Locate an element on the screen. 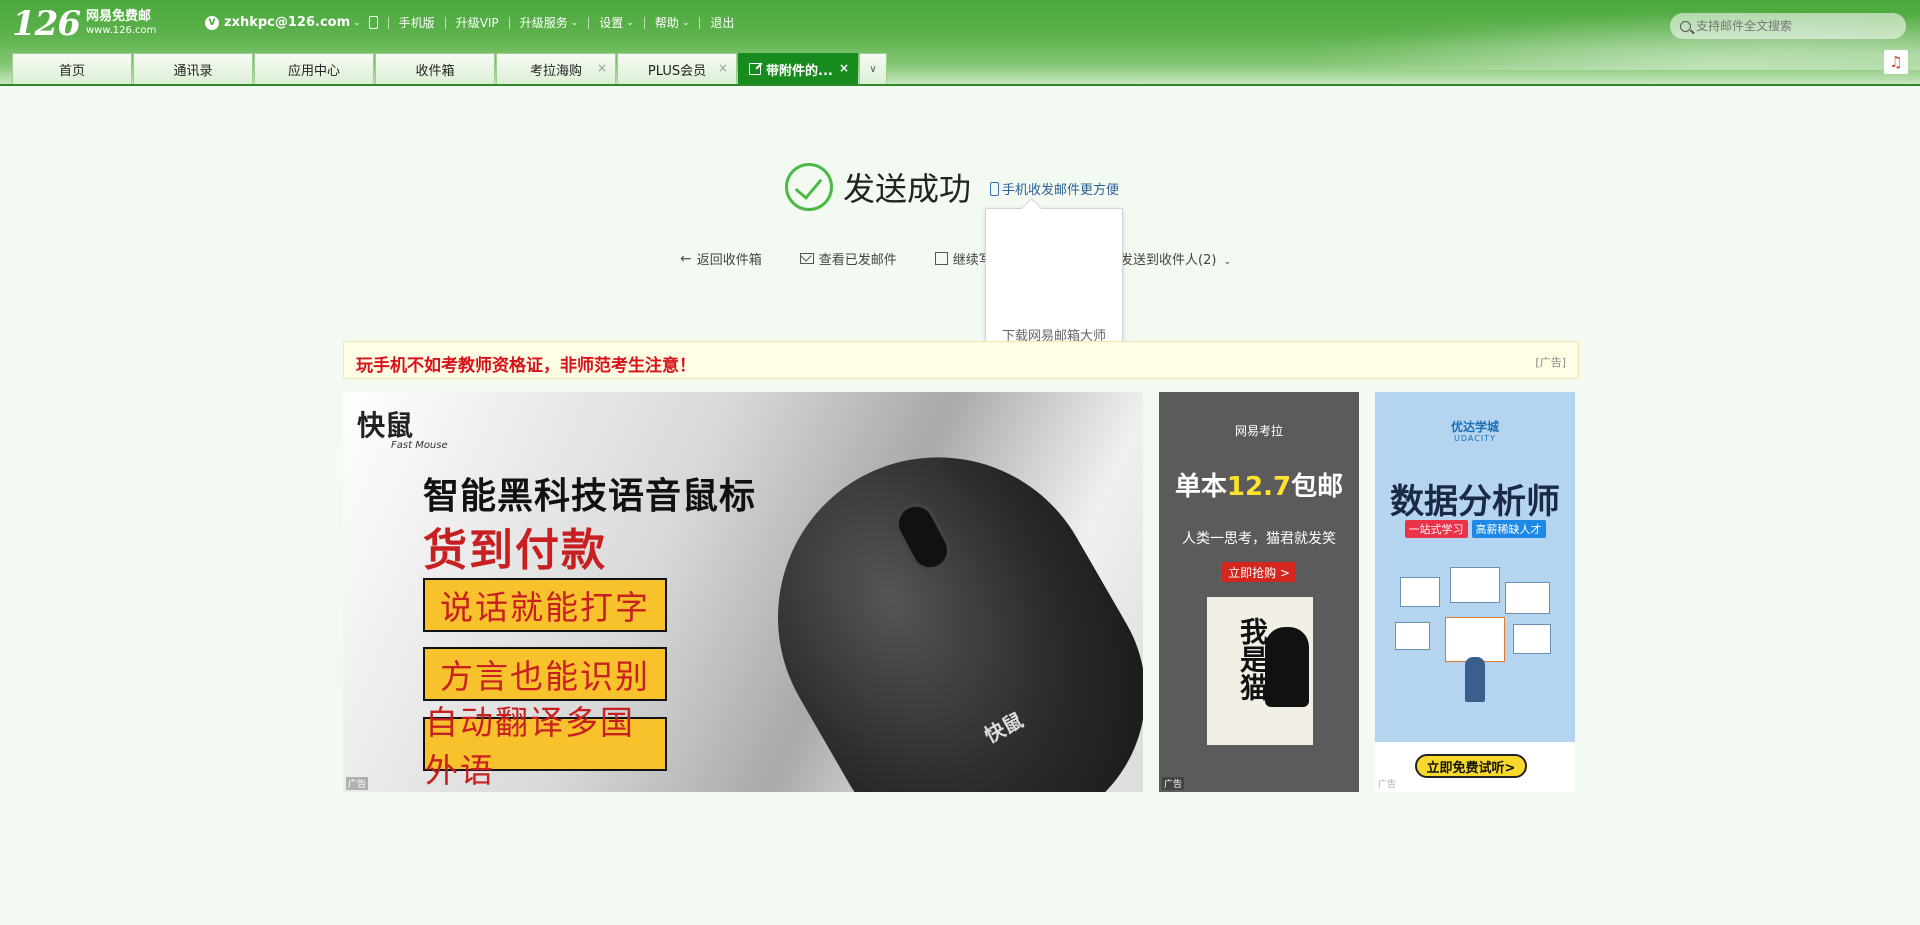 This screenshot has height=925, width=1920. chevron-down-icon: ∨ is located at coordinates (873, 69).